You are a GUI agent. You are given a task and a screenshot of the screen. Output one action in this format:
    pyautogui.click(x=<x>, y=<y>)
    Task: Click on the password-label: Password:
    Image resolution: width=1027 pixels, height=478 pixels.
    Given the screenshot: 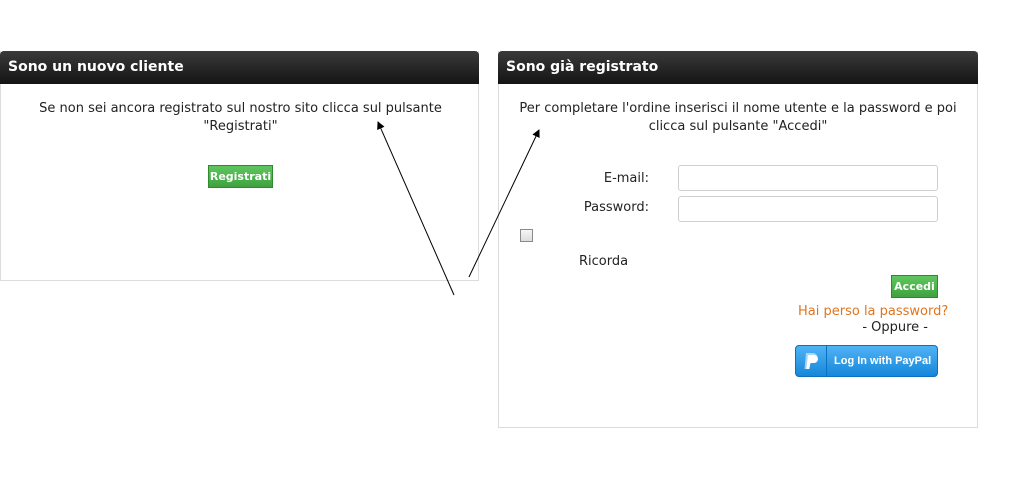 What is the action you would take?
    pyautogui.click(x=616, y=207)
    